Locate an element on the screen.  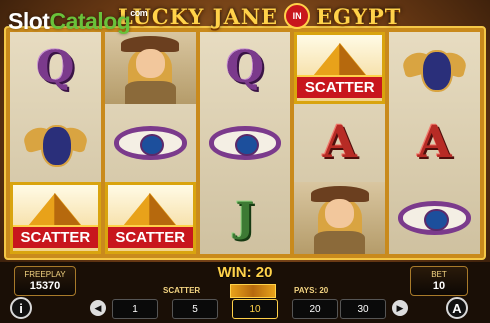
chevron-left-icon: ◀ is located at coordinates (98, 307).